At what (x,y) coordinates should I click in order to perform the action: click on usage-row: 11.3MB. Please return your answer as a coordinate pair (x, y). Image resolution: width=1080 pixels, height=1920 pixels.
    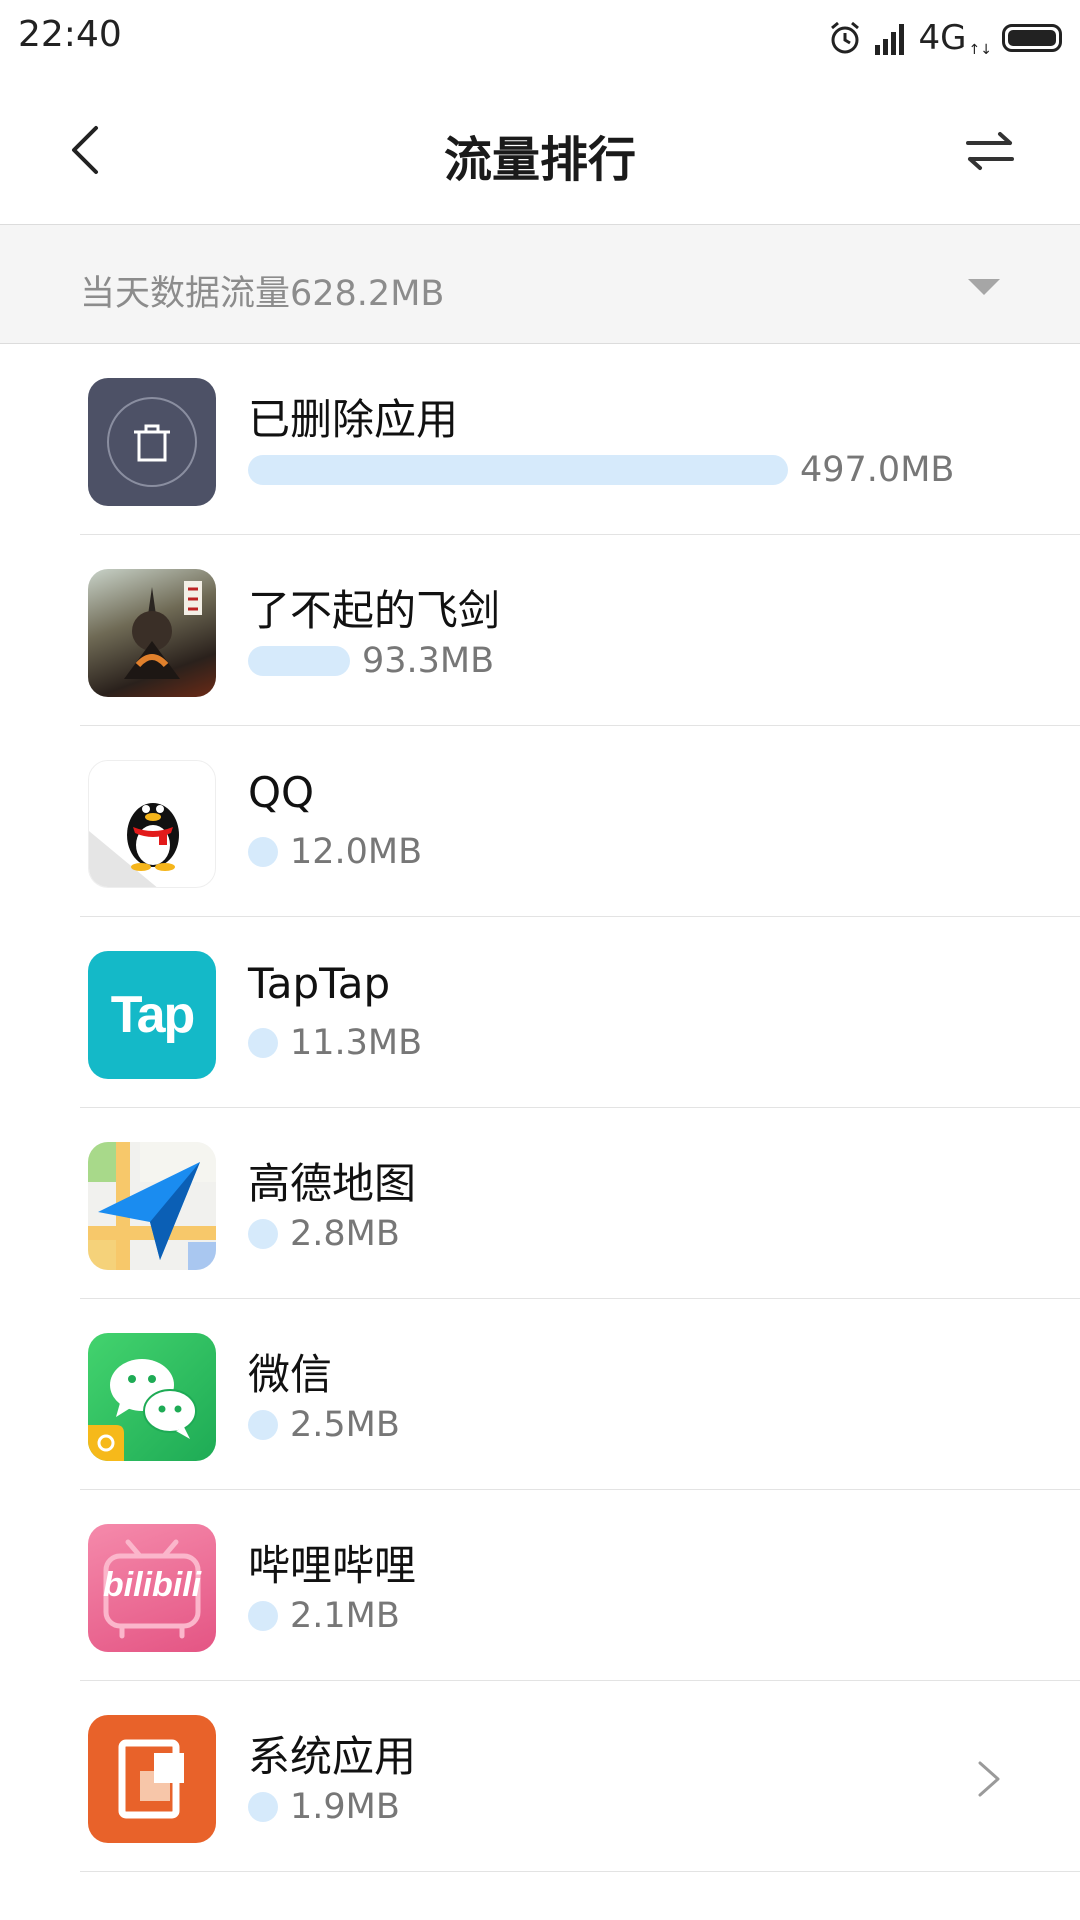
    Looking at the image, I should click on (335, 1043).